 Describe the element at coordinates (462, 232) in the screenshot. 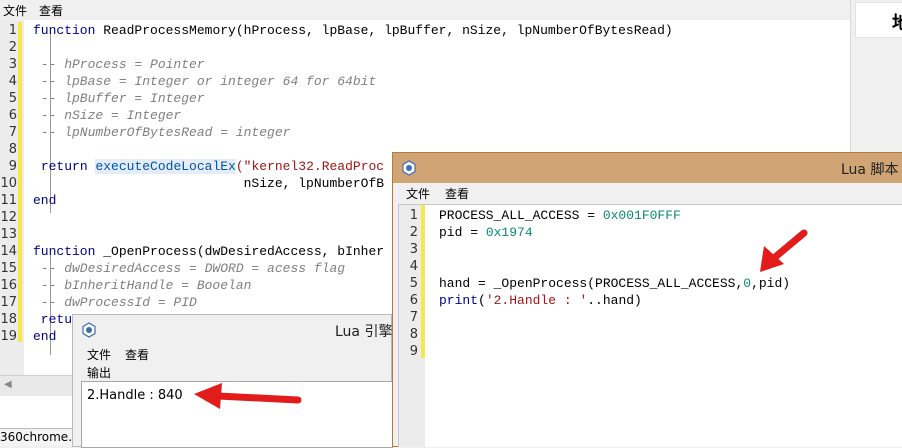

I see `code-token: pid =` at that location.